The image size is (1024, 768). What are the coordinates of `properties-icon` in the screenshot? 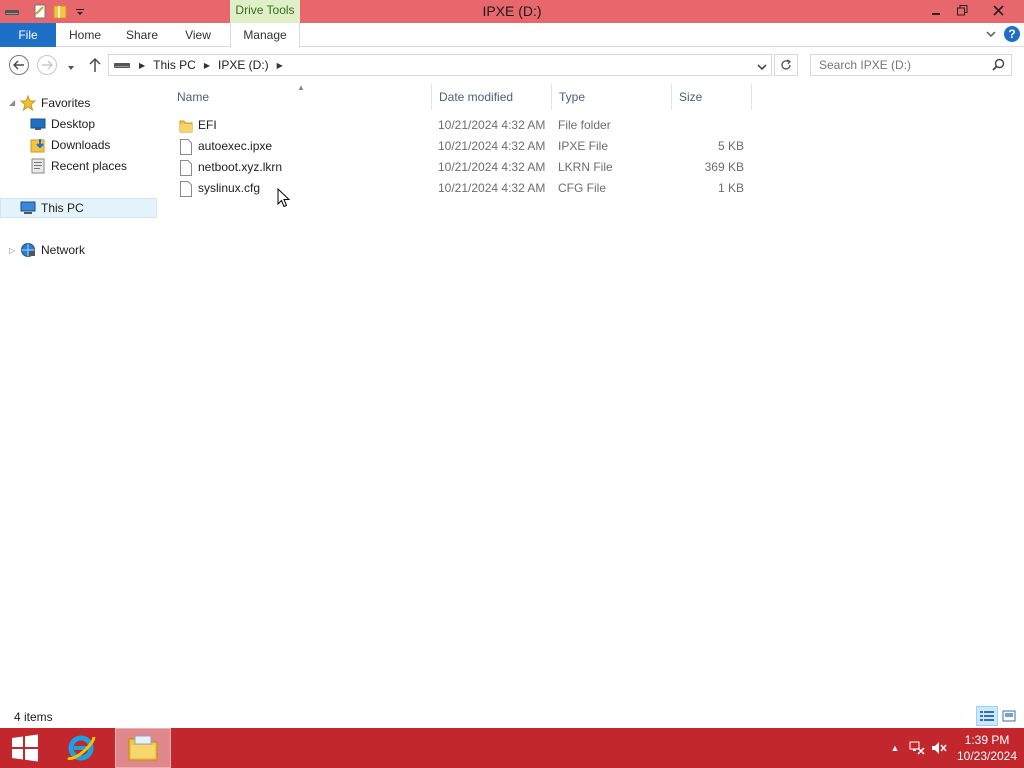 It's located at (40, 12).